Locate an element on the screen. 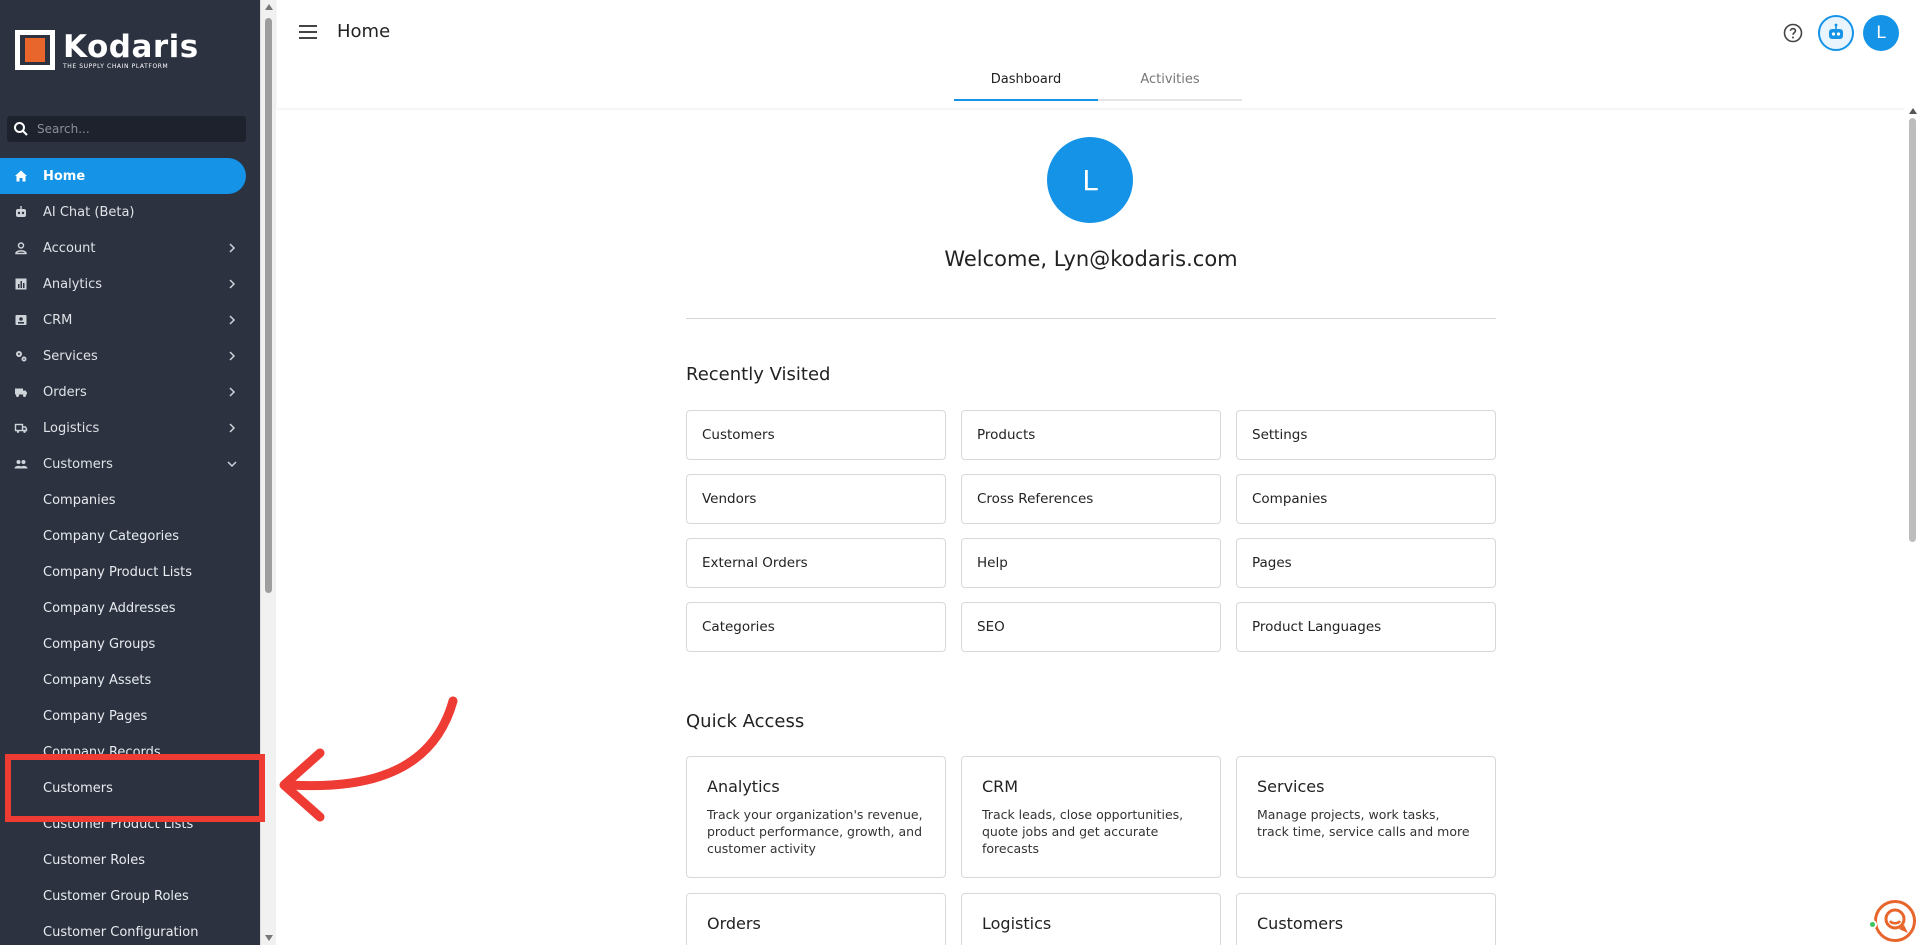 This screenshot has height=945, width=1920. quick-access-customers: Customers is located at coordinates (1366, 919).